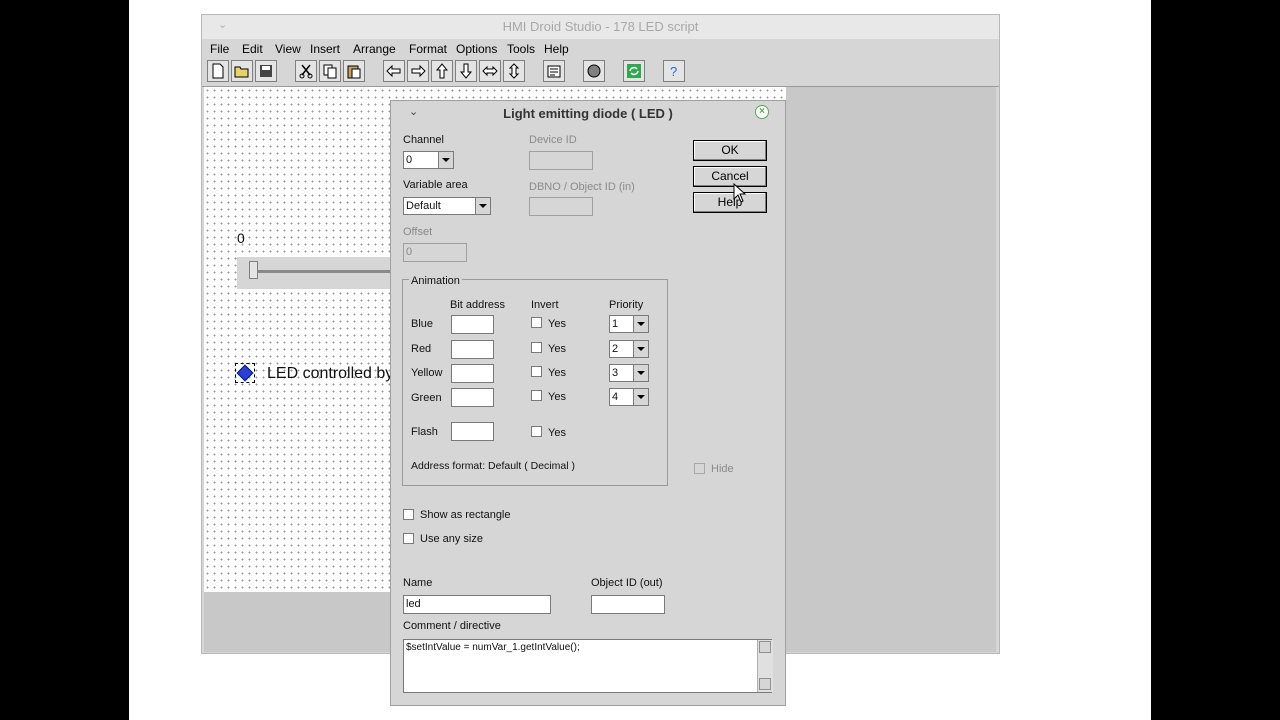  Describe the element at coordinates (435, 185) in the screenshot. I see `variable-area-label: Variable area` at that location.